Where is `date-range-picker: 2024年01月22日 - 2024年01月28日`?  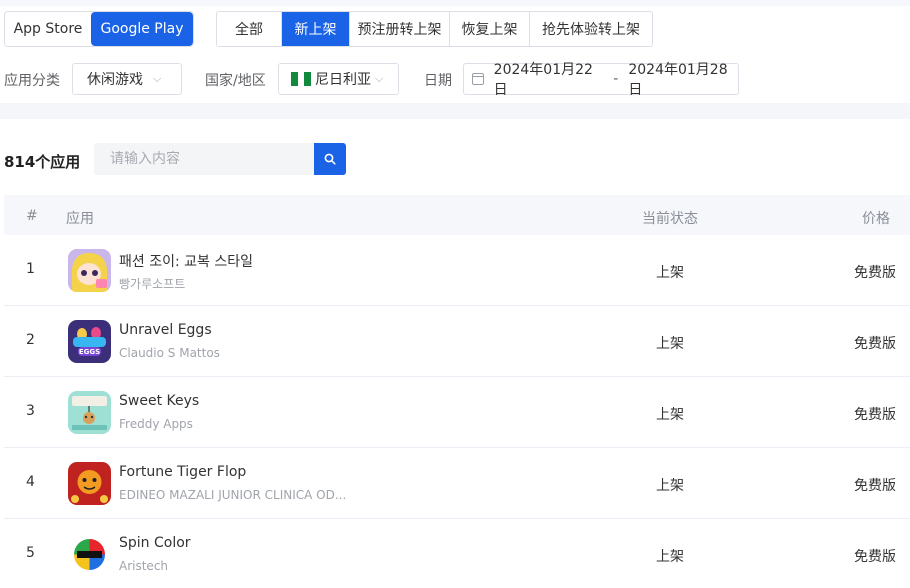
date-range-picker: 2024年01月22日 - 2024年01月28日 is located at coordinates (601, 80).